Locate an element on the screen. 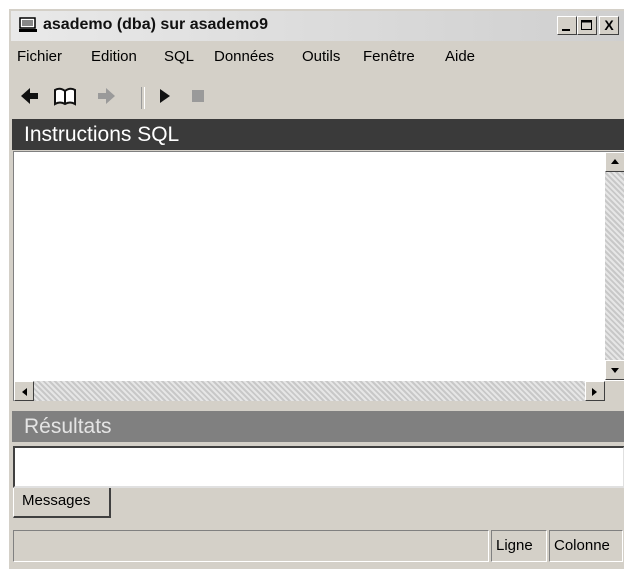 This screenshot has height=569, width=624. open-book-icon is located at coordinates (64, 96).